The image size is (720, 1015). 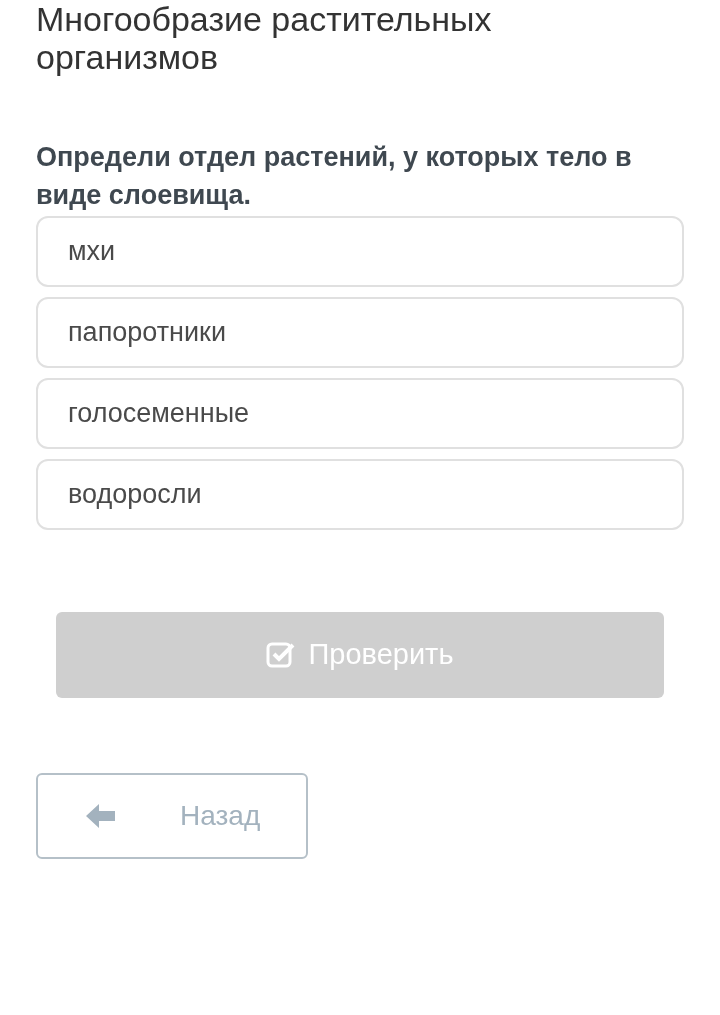 What do you see at coordinates (334, 176) in the screenshot?
I see `question-text: Определи отдел растений, у которых тело в виде слоевища.` at bounding box center [334, 176].